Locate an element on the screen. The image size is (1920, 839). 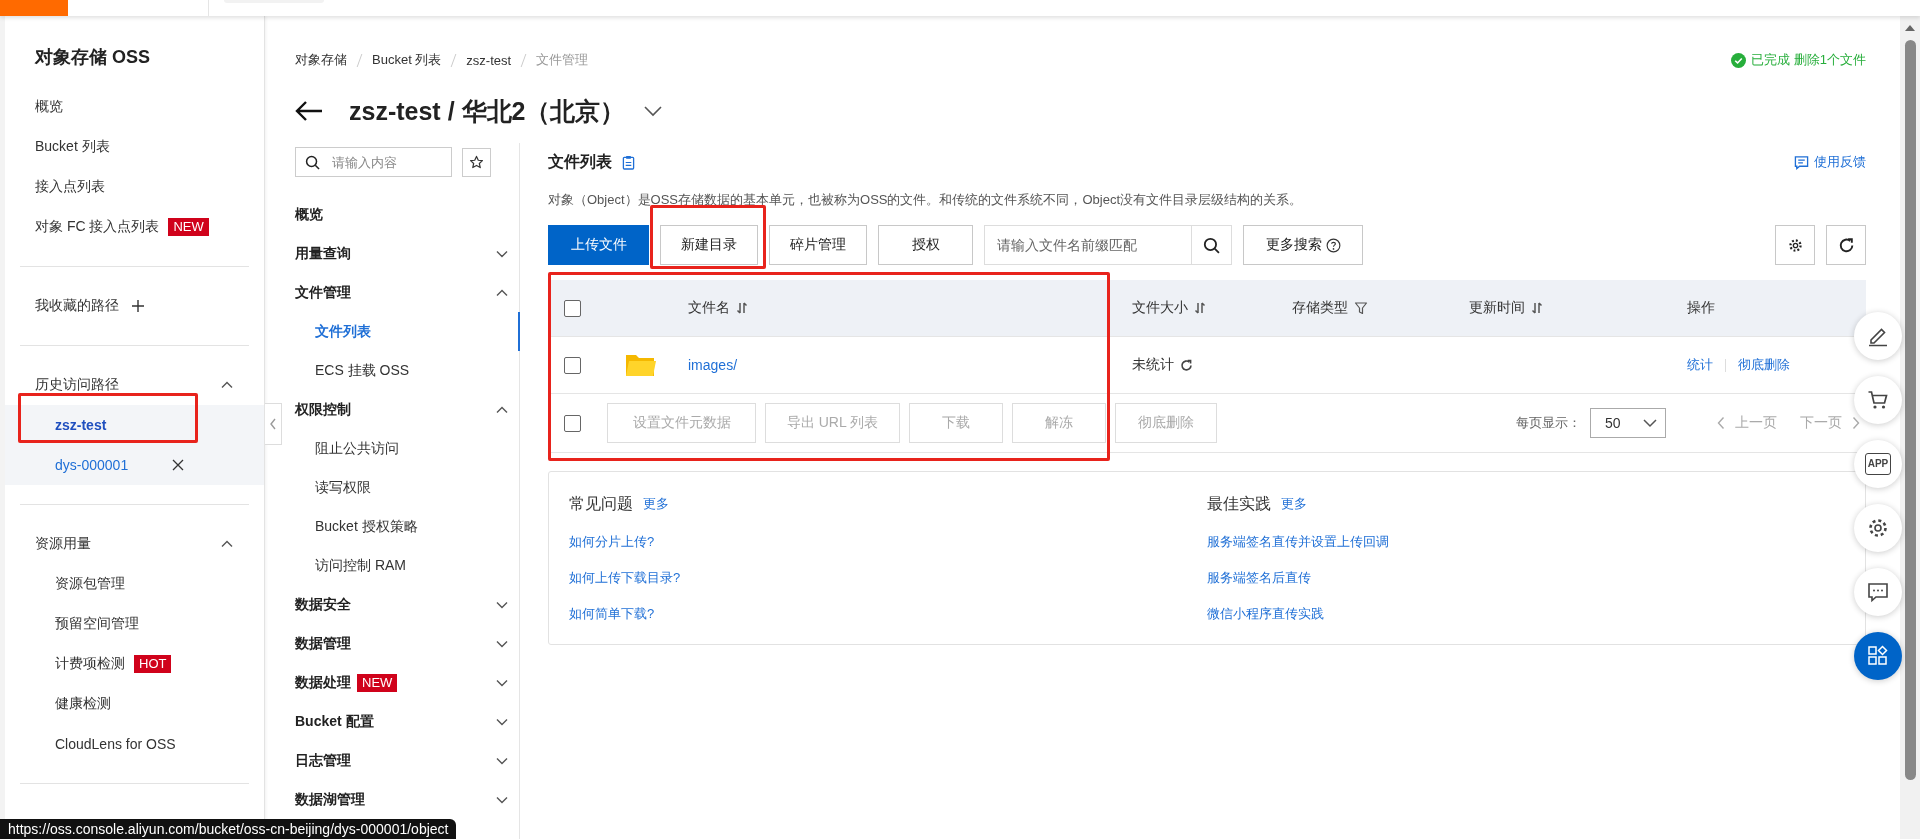
apps-tool-button is located at coordinates (1878, 656).